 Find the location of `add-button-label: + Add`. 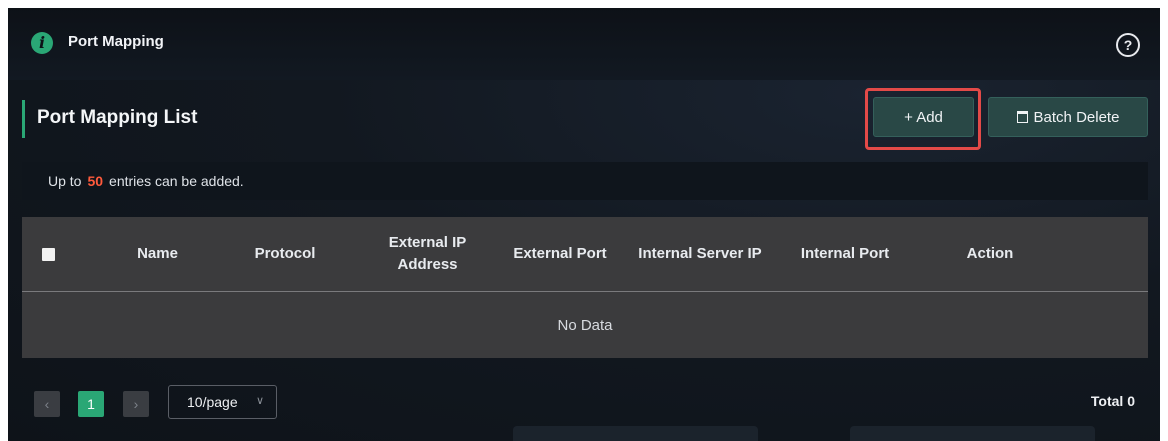

add-button-label: + Add is located at coordinates (923, 117).